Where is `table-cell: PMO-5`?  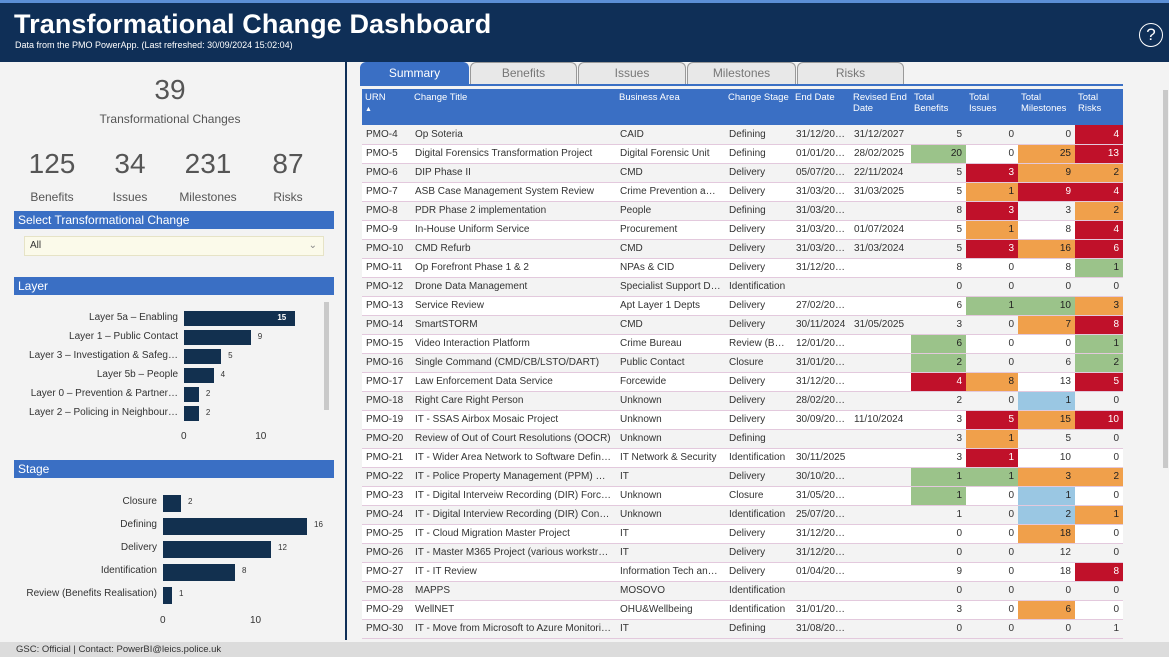 table-cell: PMO-5 is located at coordinates (386, 154).